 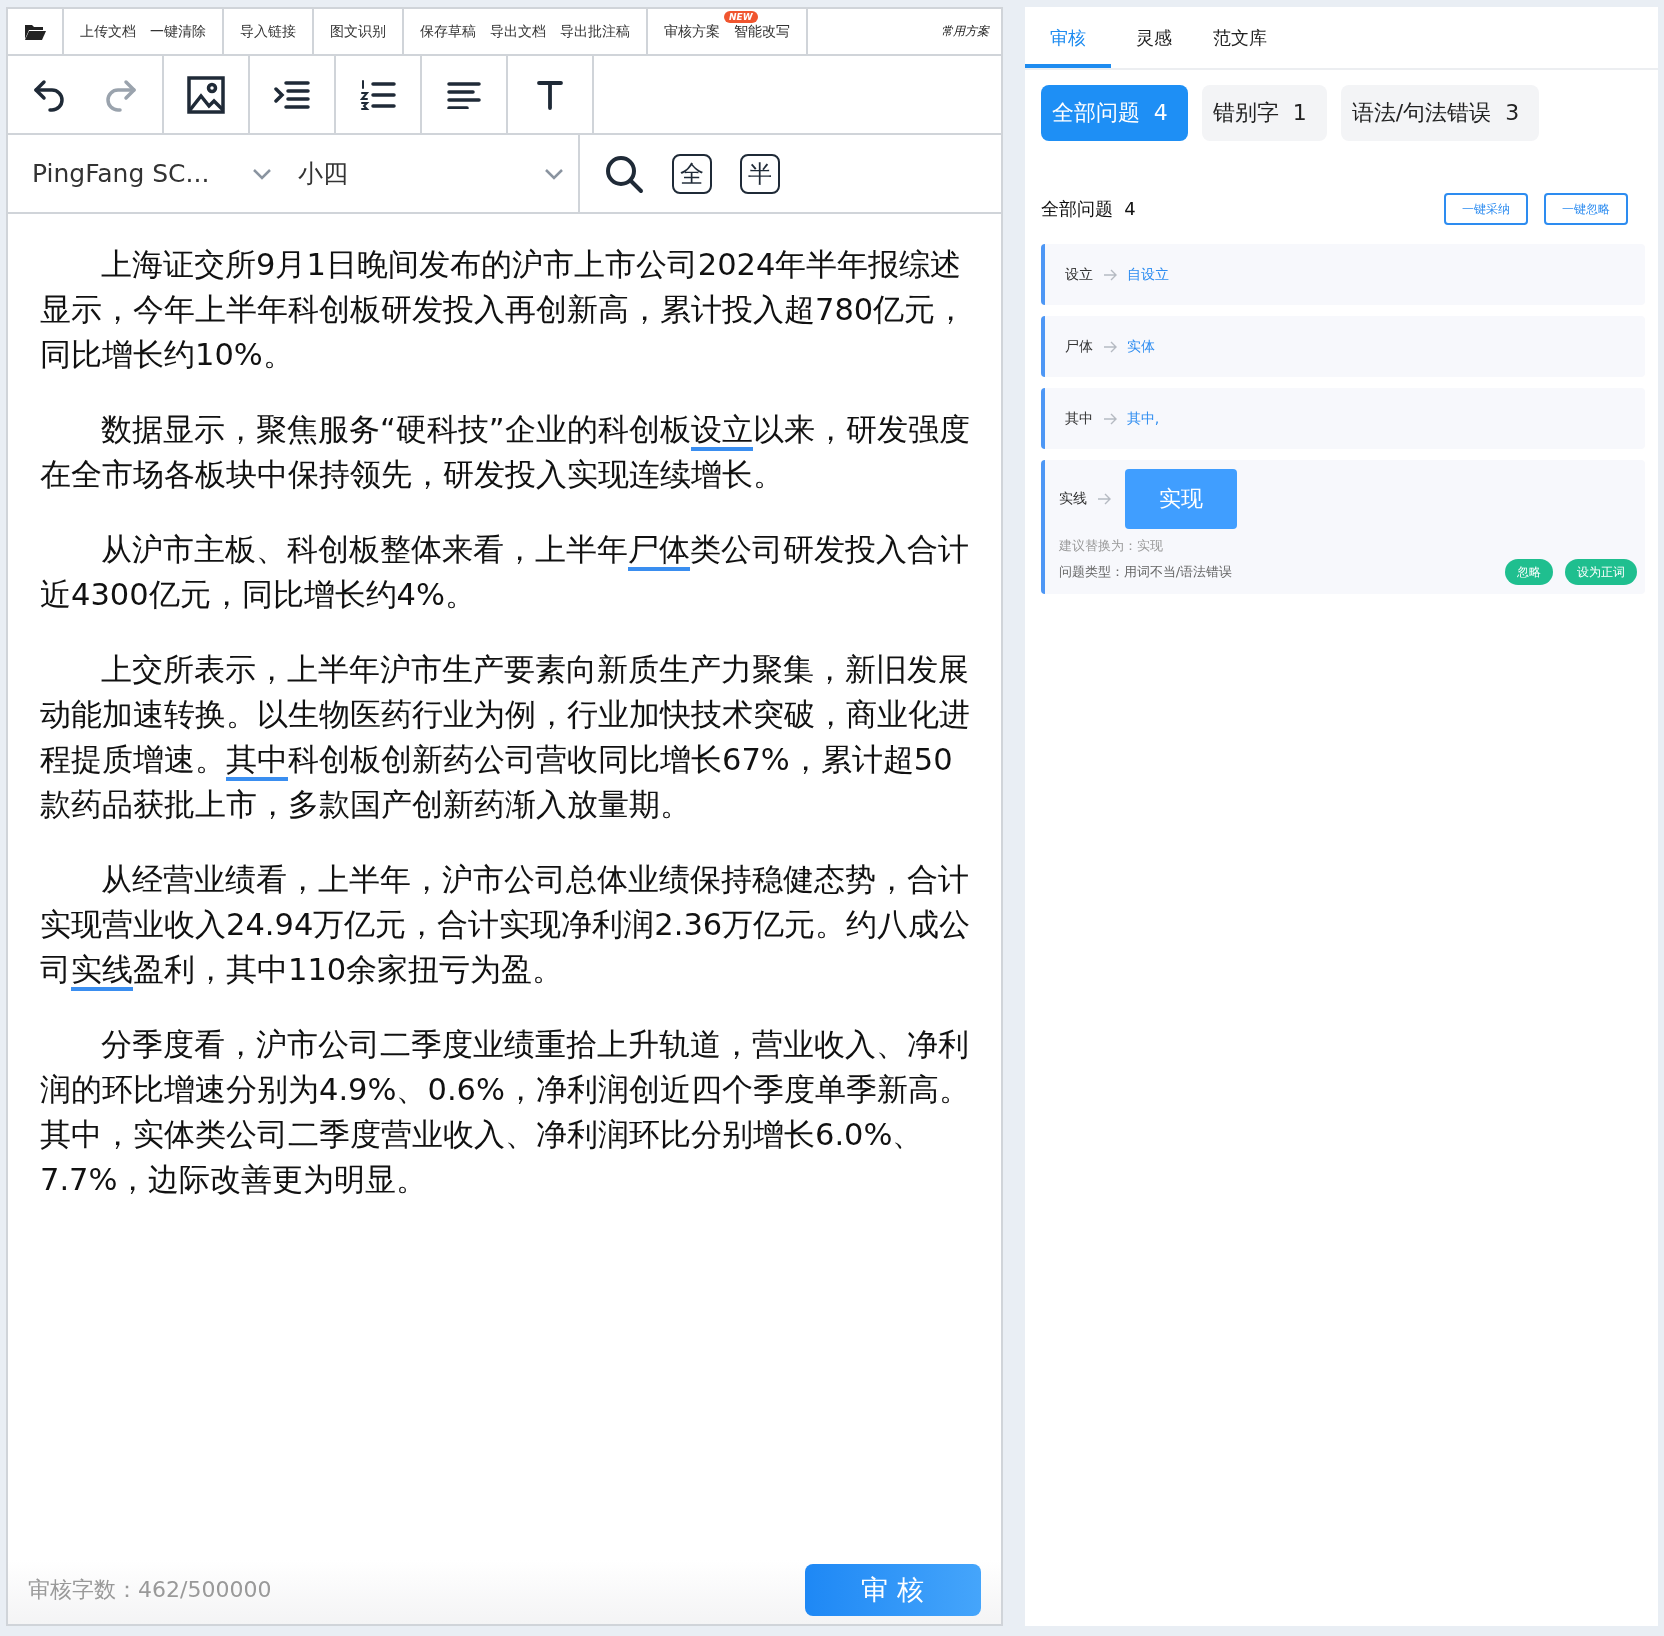 I want to click on paragraph: 从经营业绩看，上半年，沪市公司总体业绩保持稳健态势，合计实现营业收入24.94万亿元，合计实现净利润2.36万亿元。约八成公司实线盈利，其中110余家扭亏为盈。, so click(x=505, y=924).